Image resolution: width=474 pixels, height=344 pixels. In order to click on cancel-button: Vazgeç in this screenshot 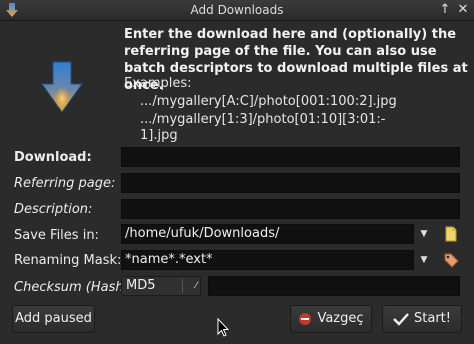, I will do `click(331, 319)`.